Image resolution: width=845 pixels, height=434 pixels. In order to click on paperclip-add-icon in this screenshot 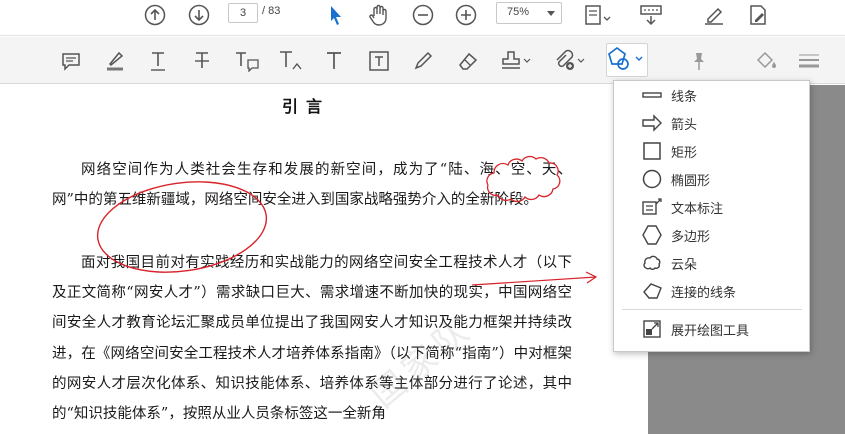, I will do `click(570, 59)`.